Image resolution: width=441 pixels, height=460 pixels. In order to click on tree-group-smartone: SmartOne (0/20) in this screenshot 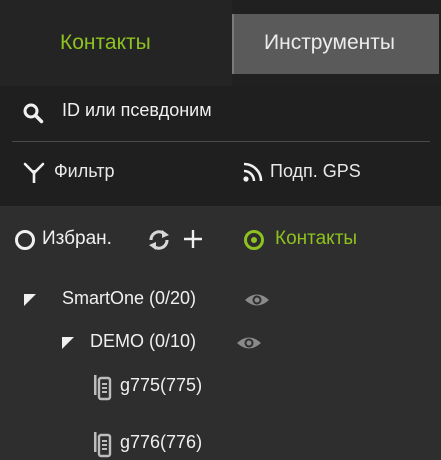, I will do `click(154, 302)`.